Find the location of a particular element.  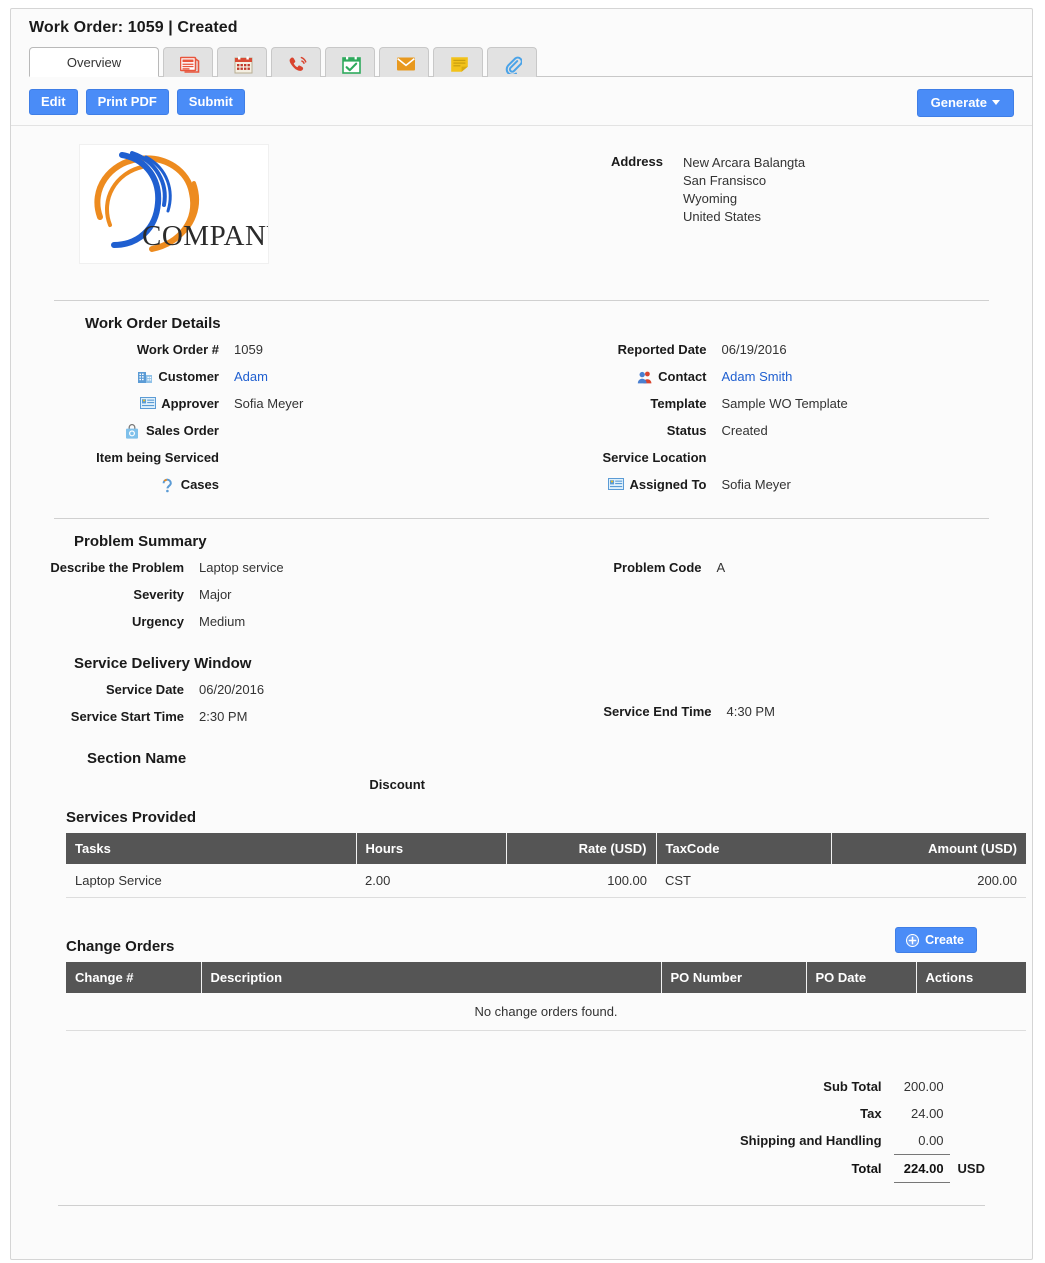

edit-button: Edit is located at coordinates (53, 102).